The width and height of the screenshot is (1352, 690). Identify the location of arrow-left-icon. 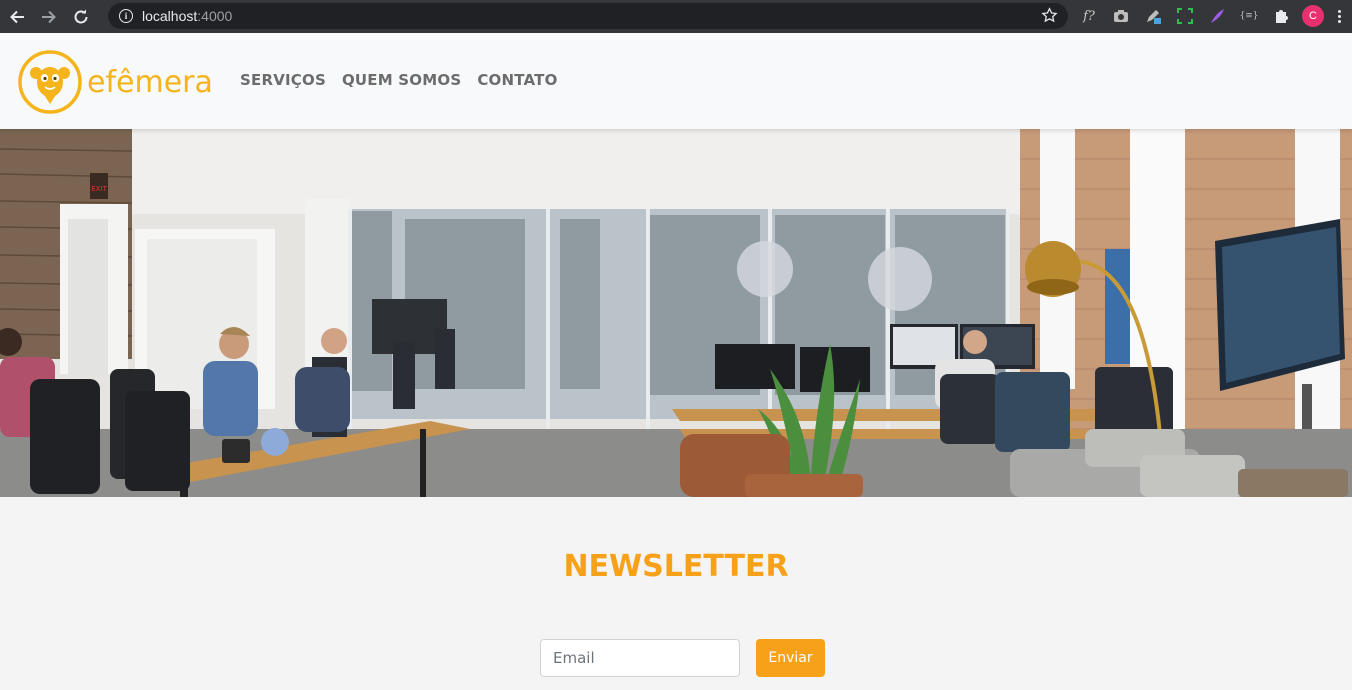
(17, 16).